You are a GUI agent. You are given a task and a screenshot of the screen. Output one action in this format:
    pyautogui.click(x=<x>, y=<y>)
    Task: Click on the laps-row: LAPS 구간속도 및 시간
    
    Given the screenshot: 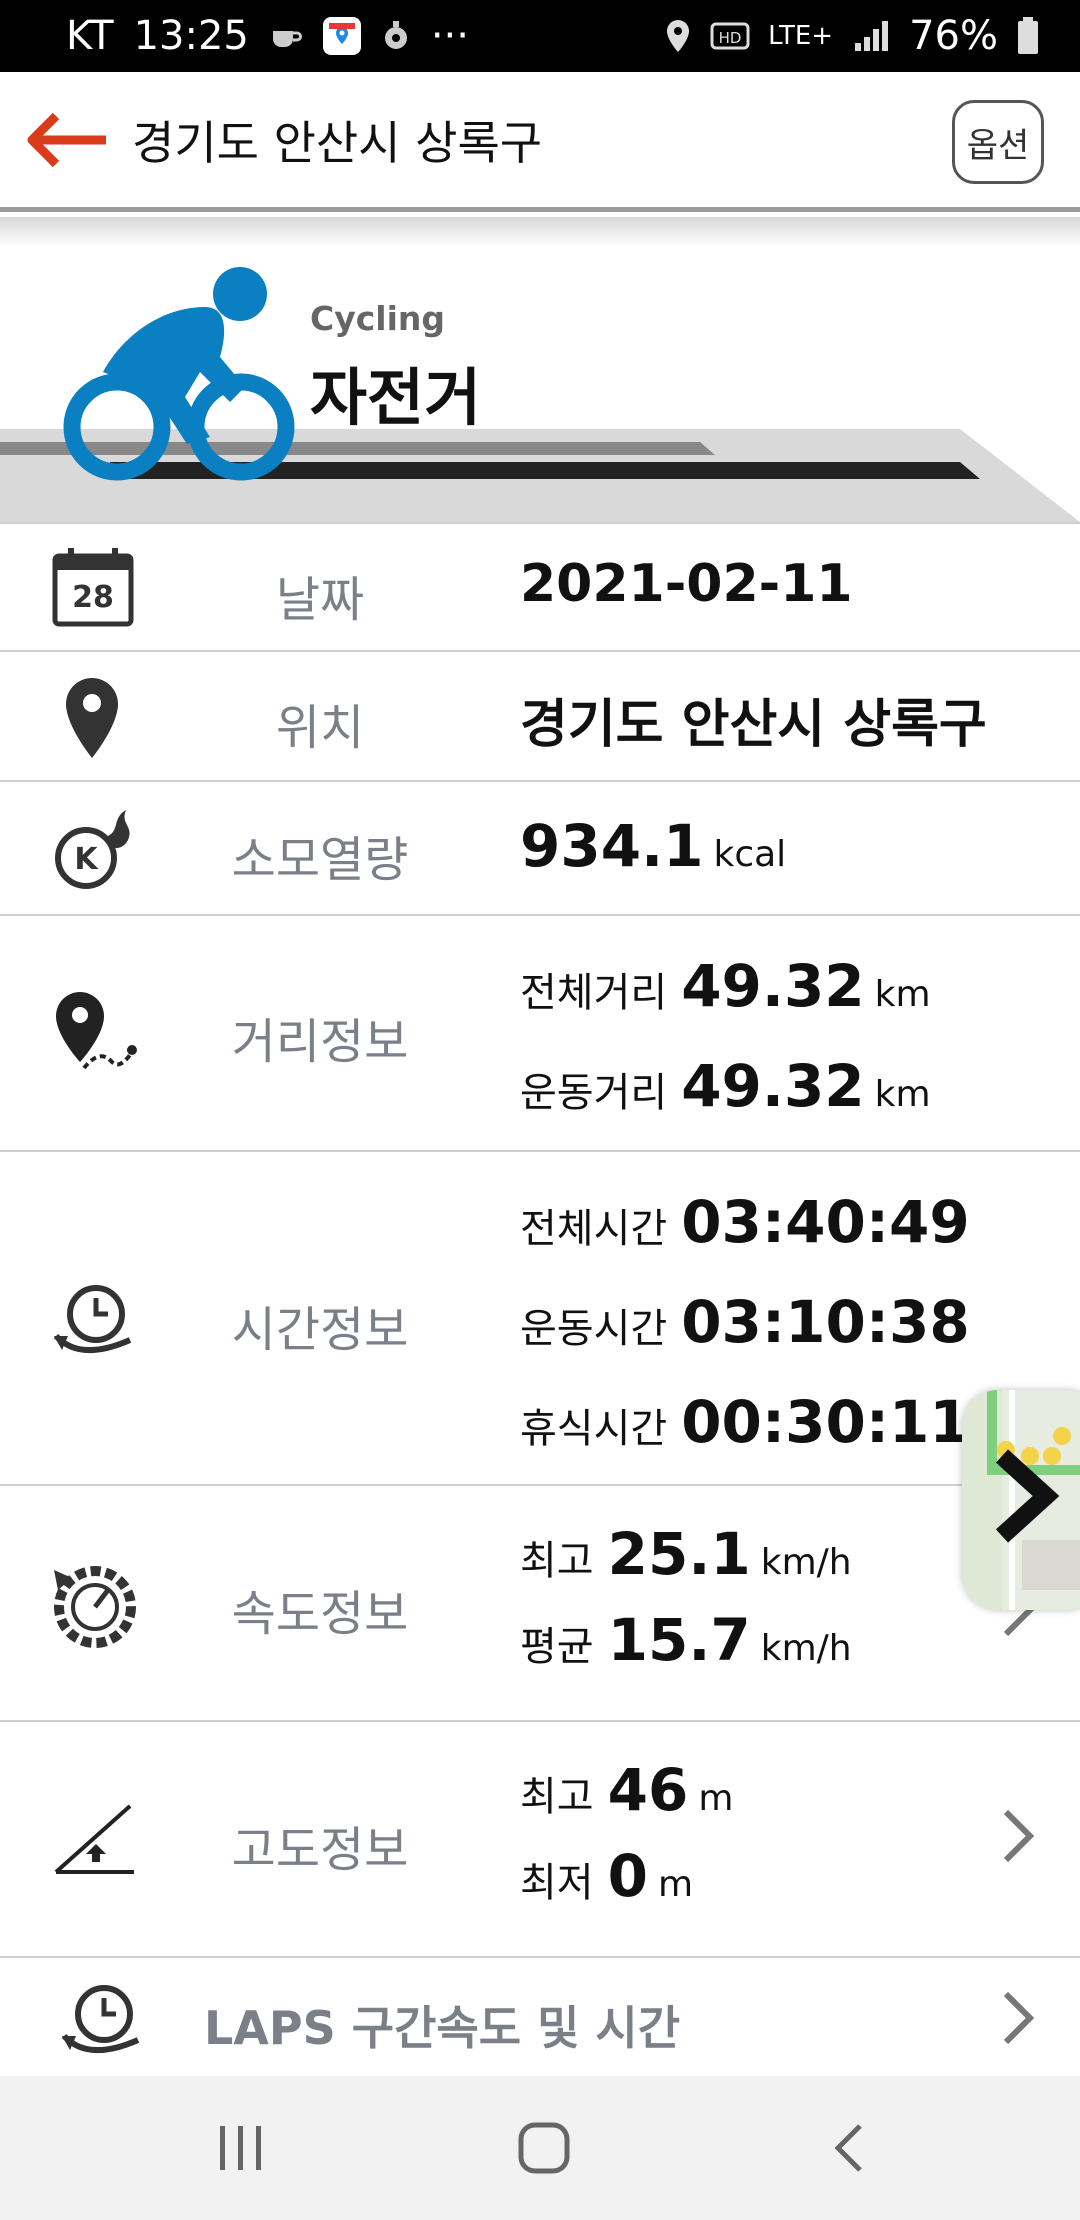 What is the action you would take?
    pyautogui.click(x=540, y=2017)
    